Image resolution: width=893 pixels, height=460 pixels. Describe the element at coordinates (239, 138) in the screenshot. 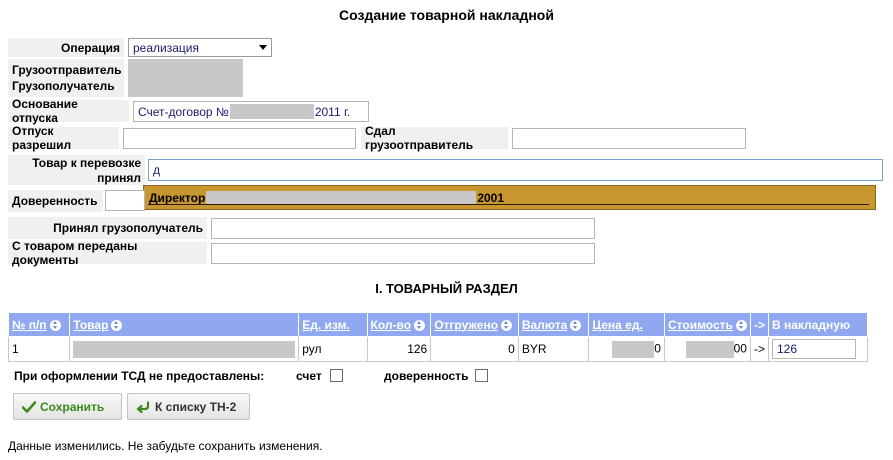

I see `release-input` at that location.